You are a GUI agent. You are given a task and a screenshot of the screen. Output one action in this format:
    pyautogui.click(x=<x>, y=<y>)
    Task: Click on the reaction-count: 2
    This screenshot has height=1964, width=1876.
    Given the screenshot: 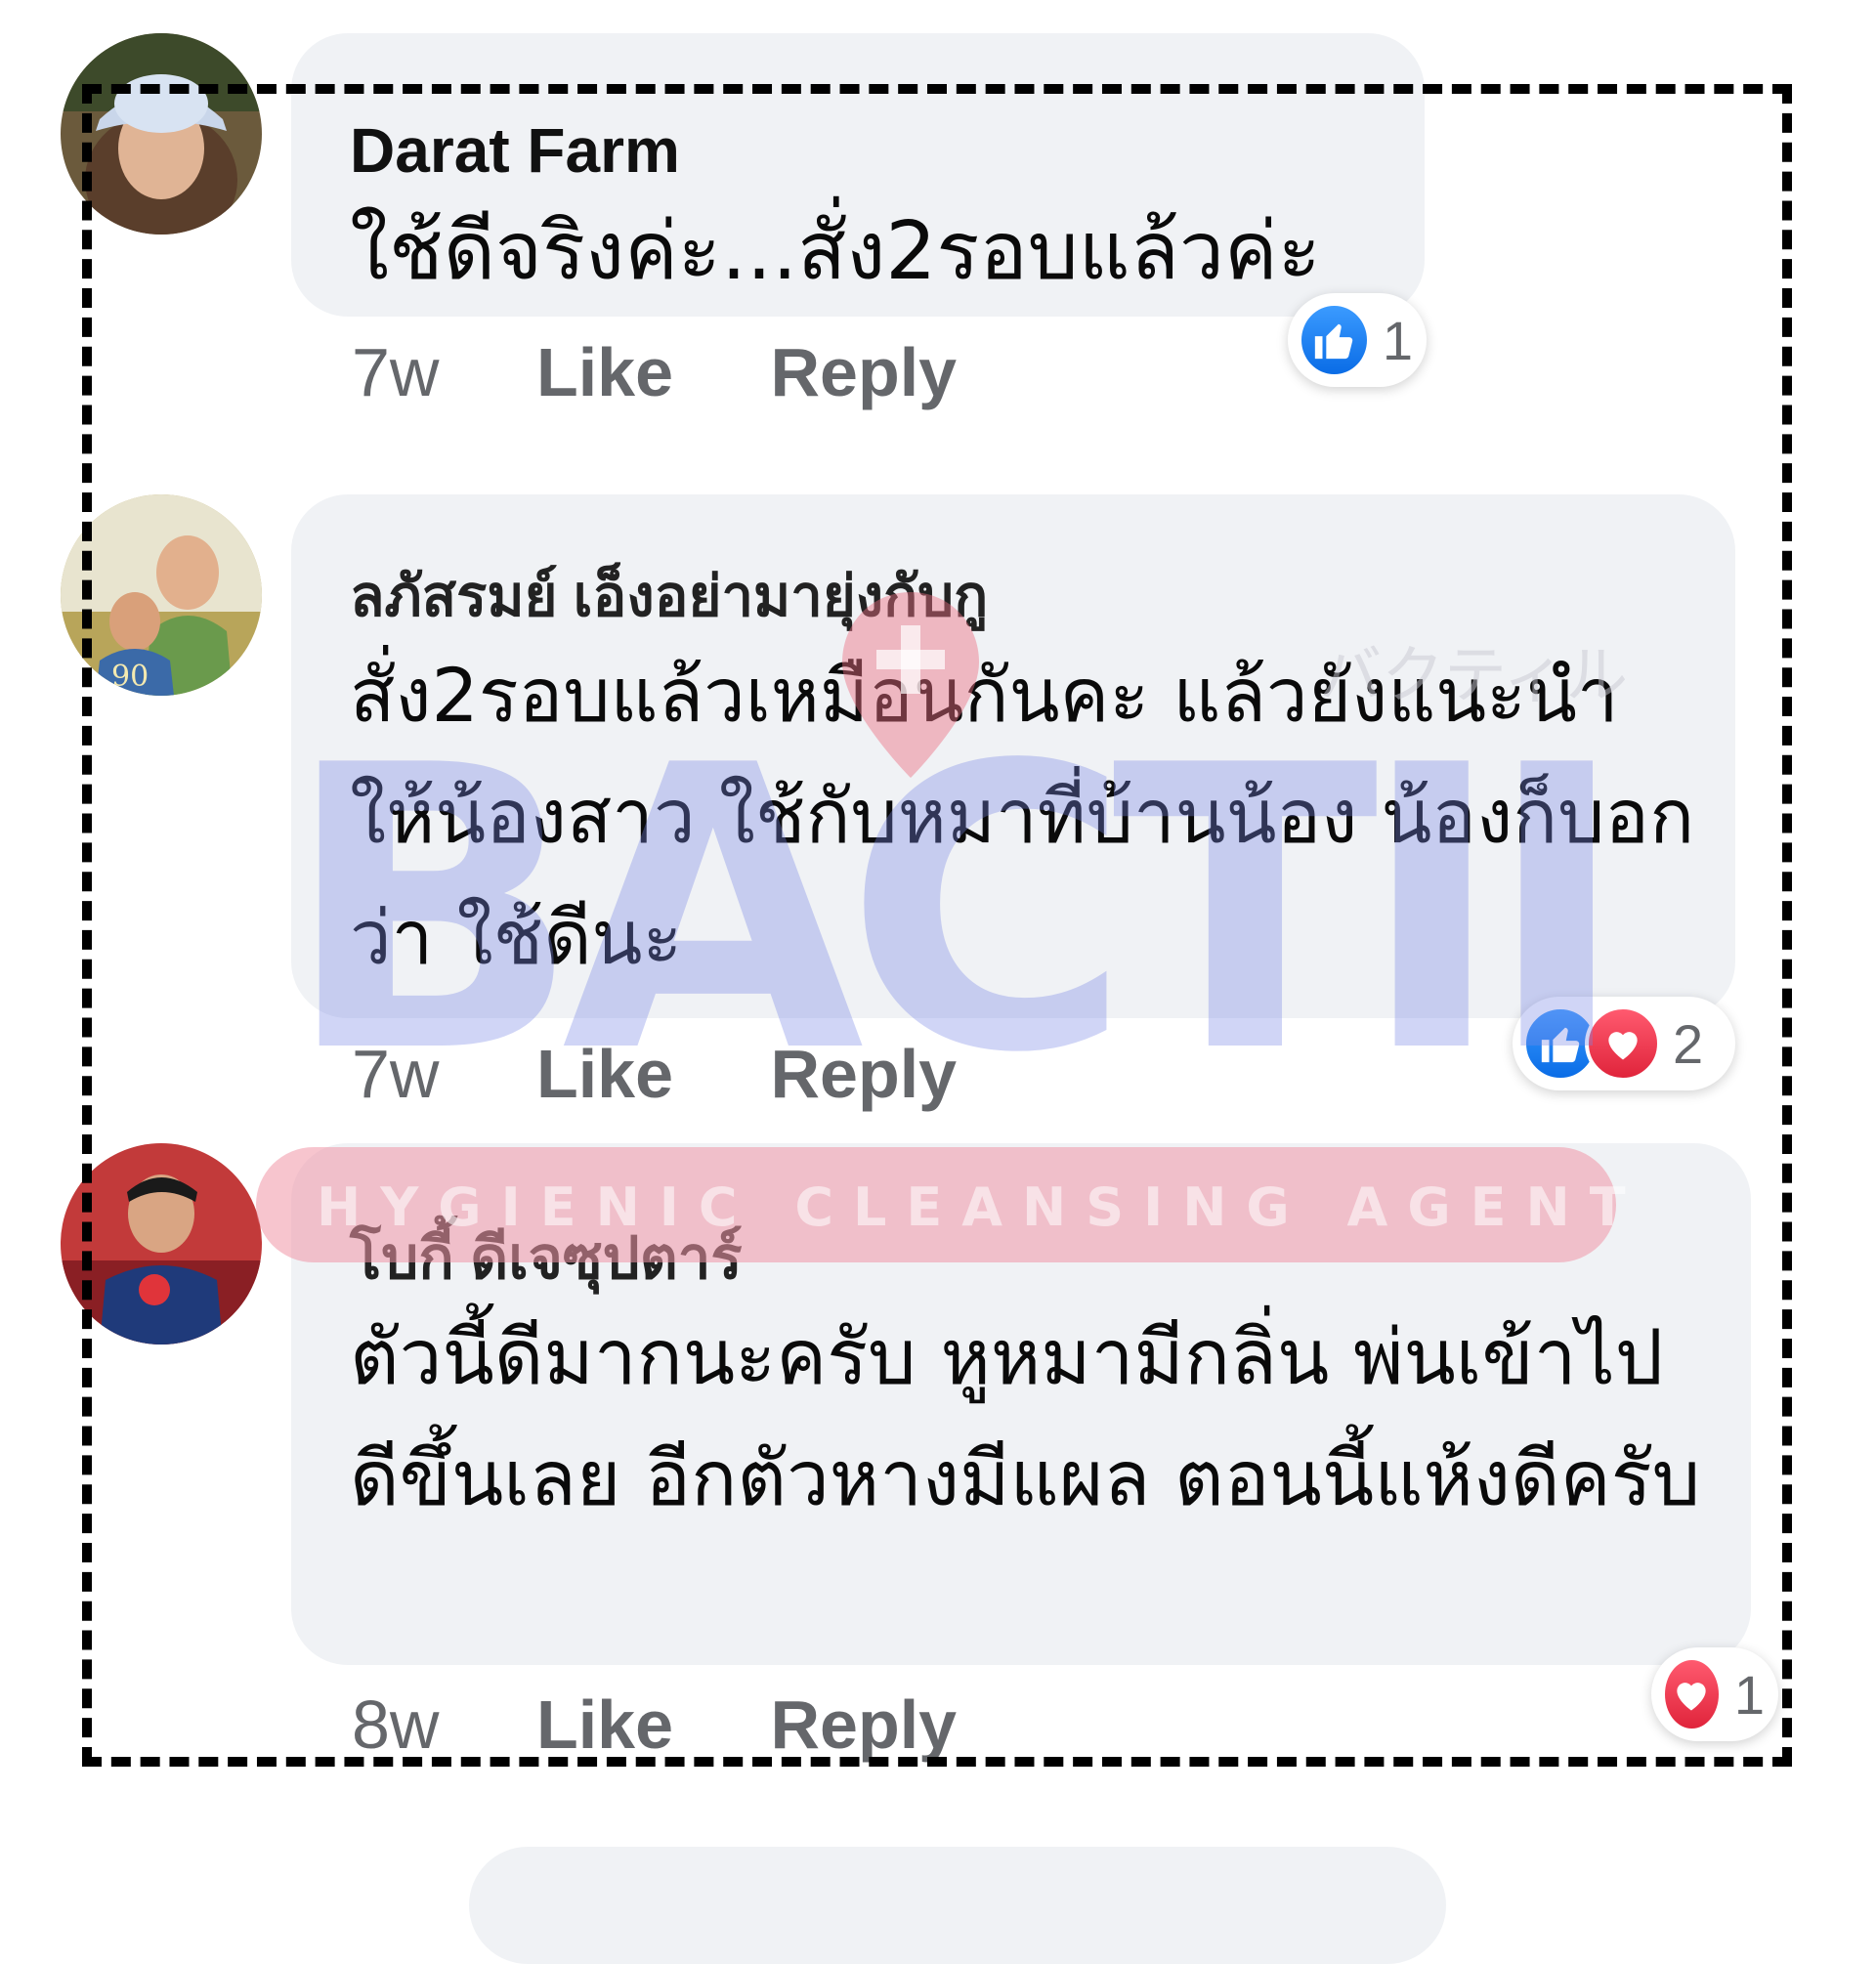 What is the action you would take?
    pyautogui.click(x=1688, y=1043)
    